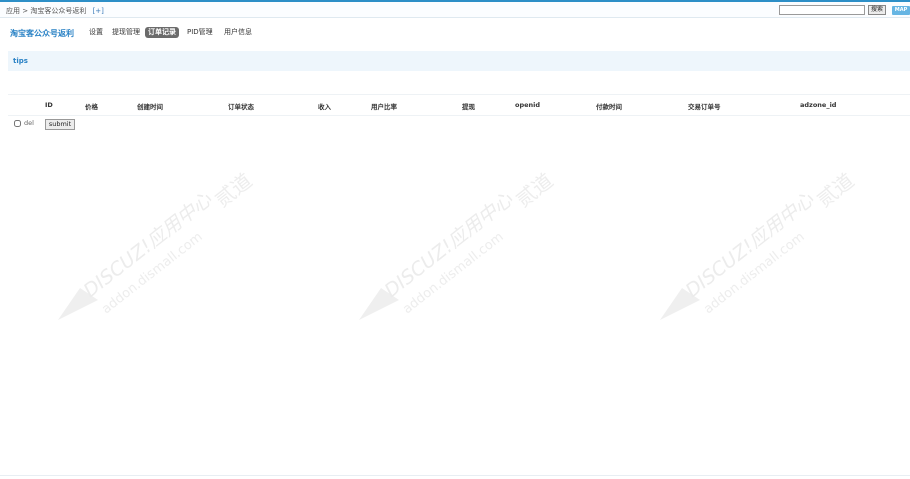 Image resolution: width=910 pixels, height=479 pixels. What do you see at coordinates (200, 32) in the screenshot?
I see `tab-pid-management: PID管理` at bounding box center [200, 32].